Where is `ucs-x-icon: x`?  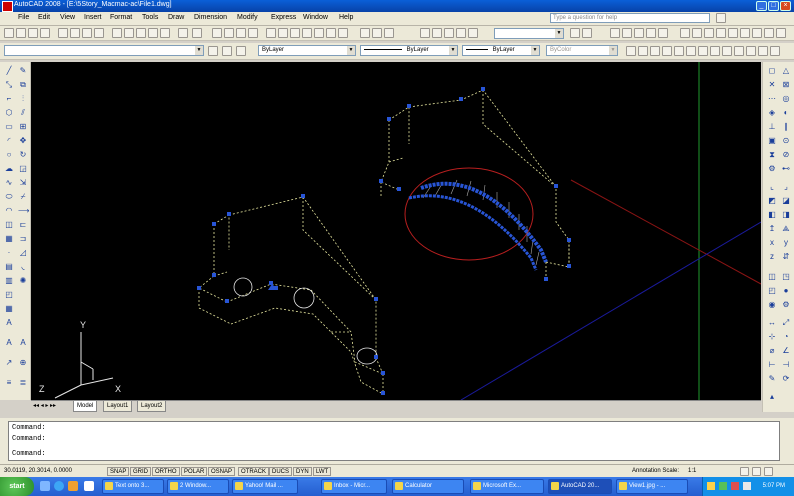
ucs-x-icon: x is located at coordinates (772, 243).